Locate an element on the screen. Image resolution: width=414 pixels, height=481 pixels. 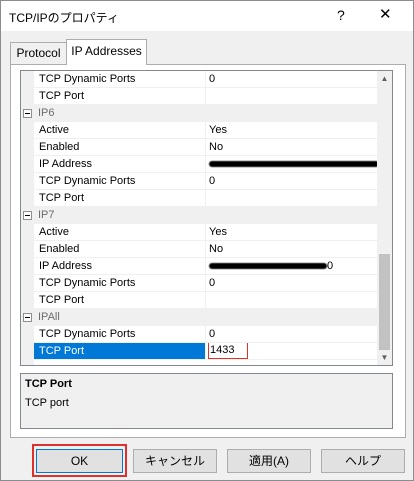
category-row: IP6 is located at coordinates (199, 113).